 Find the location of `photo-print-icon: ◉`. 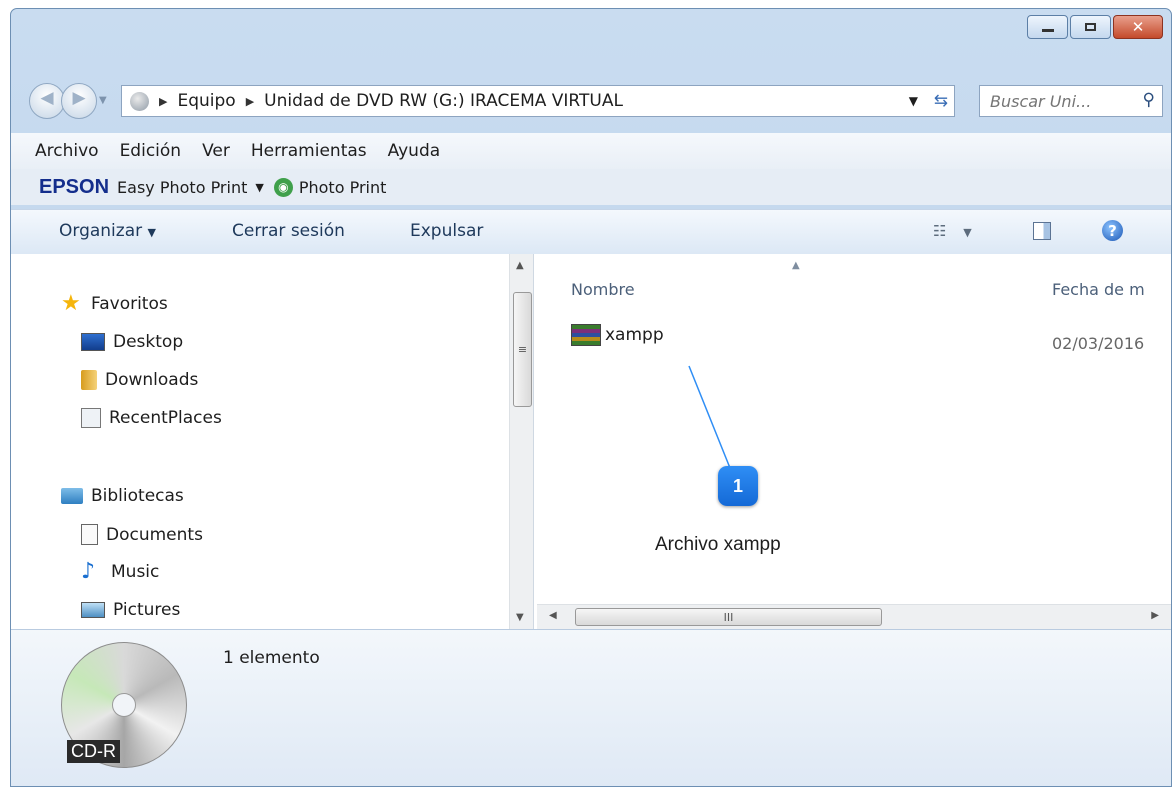

photo-print-icon: ◉ is located at coordinates (283, 187).